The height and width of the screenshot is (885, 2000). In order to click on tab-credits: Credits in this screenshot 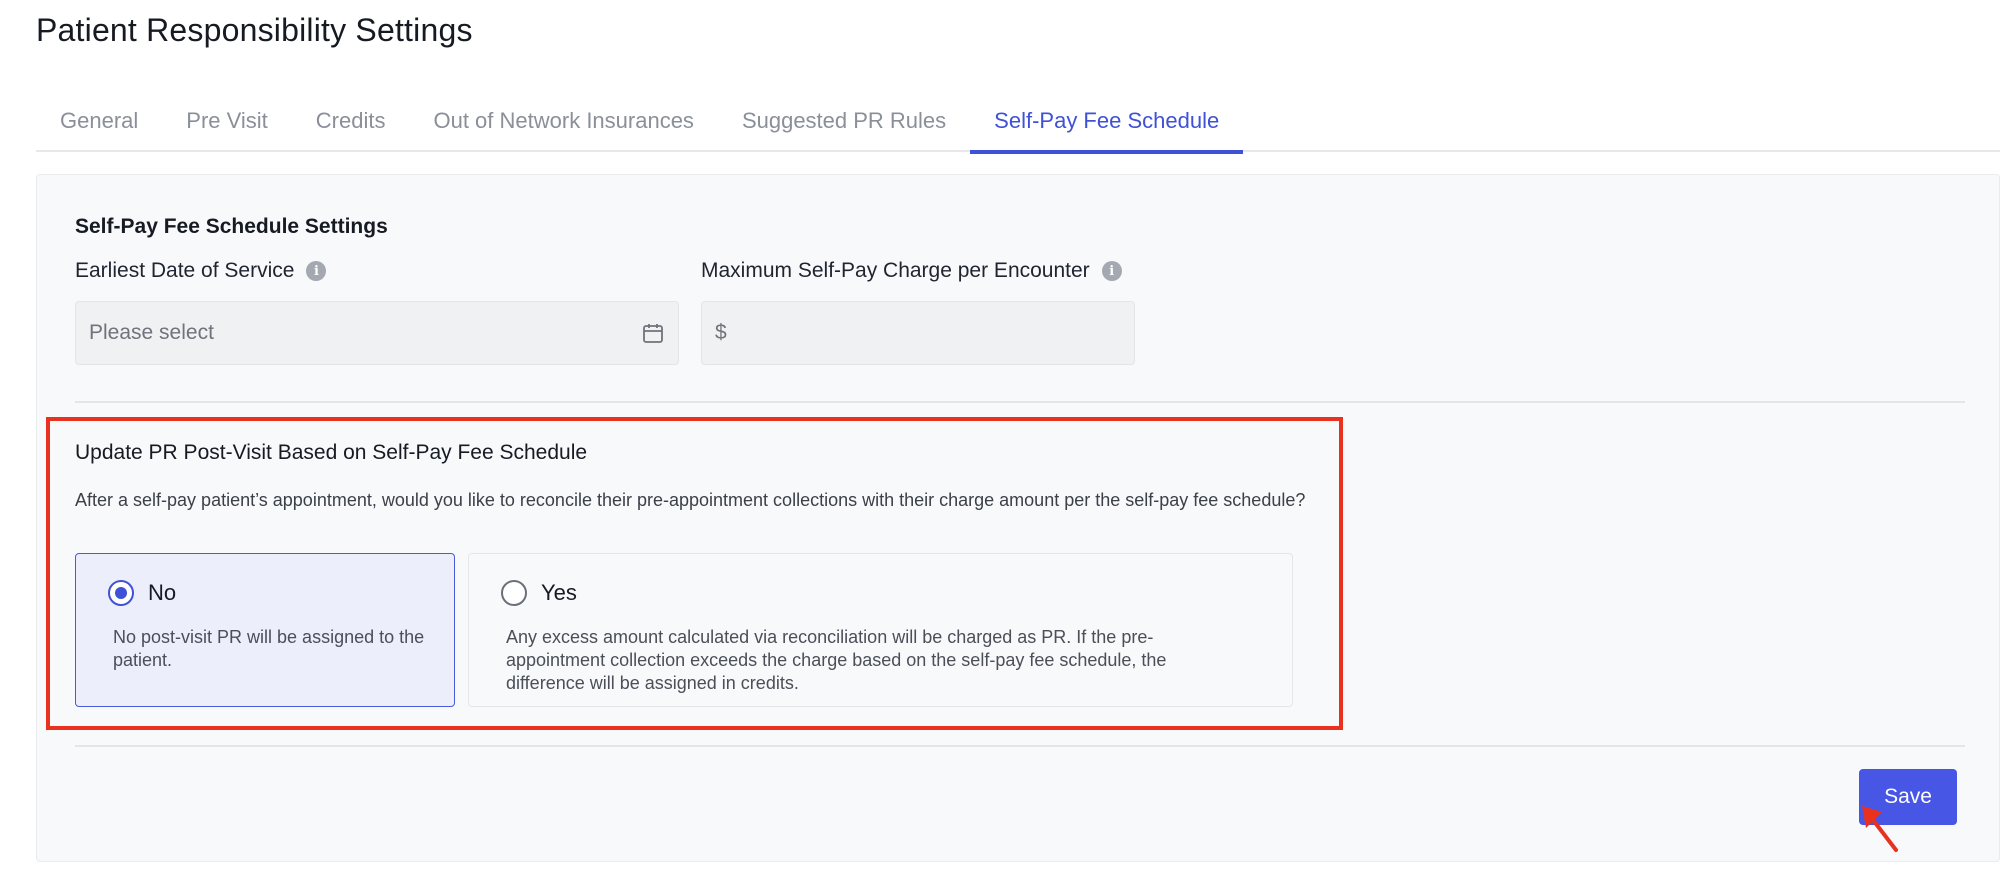, I will do `click(351, 121)`.